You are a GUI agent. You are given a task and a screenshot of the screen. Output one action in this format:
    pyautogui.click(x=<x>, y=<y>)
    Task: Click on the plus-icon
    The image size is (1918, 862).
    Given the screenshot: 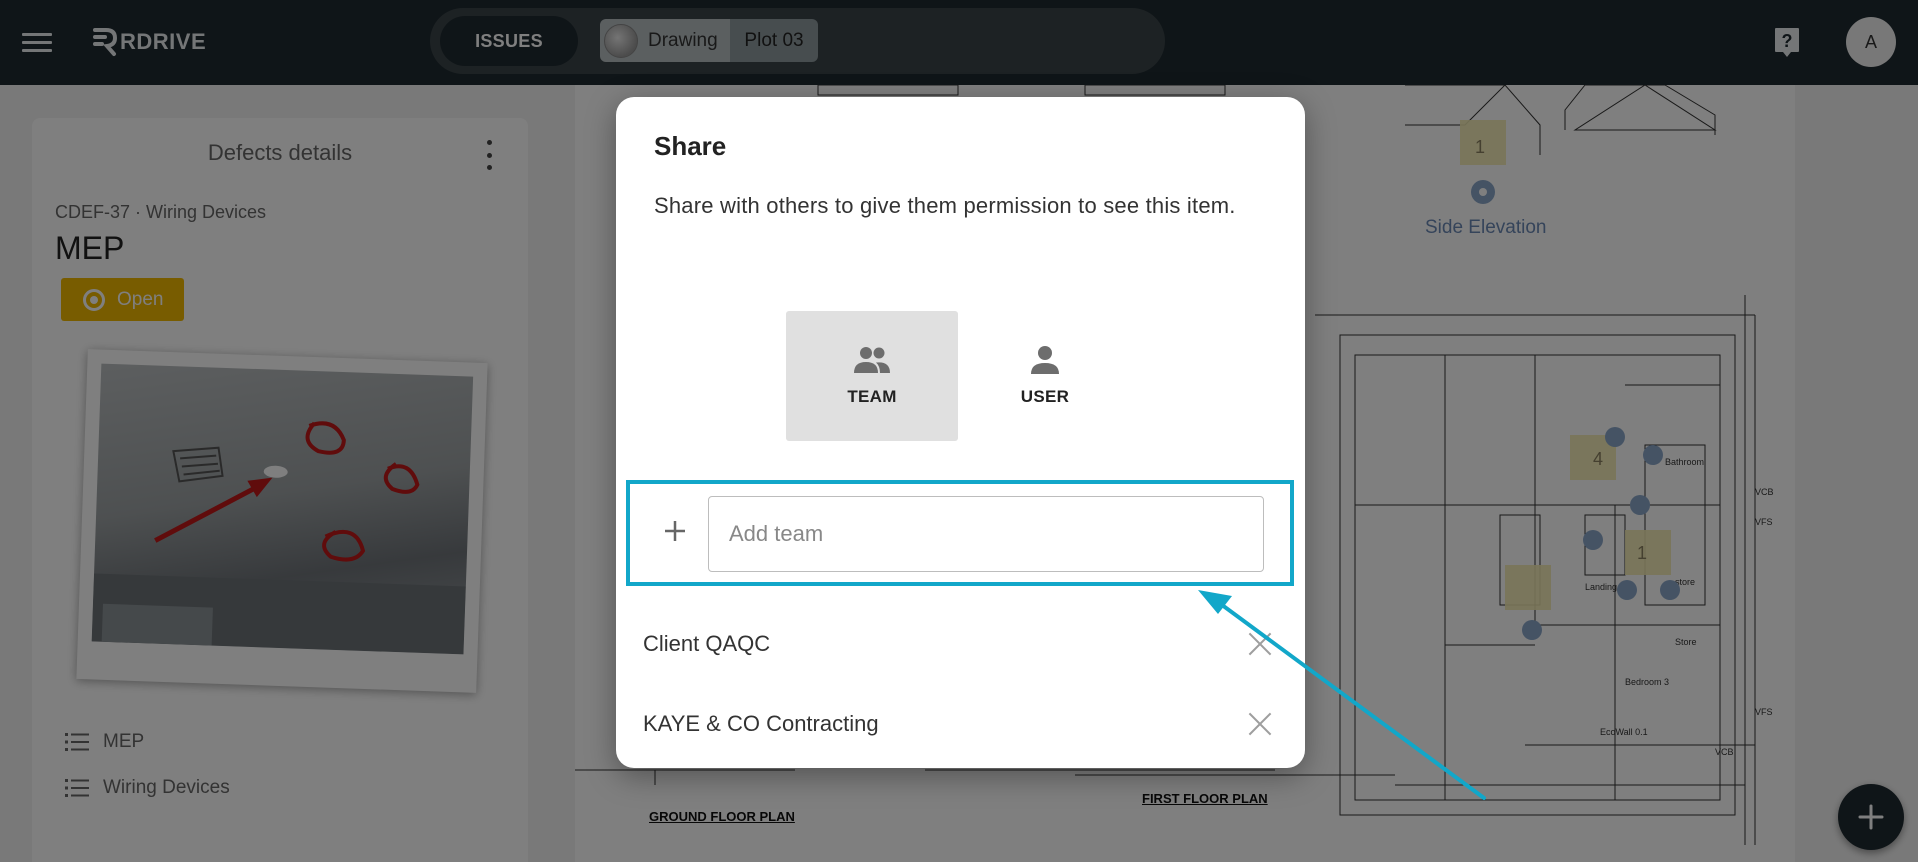 What is the action you would take?
    pyautogui.click(x=675, y=531)
    